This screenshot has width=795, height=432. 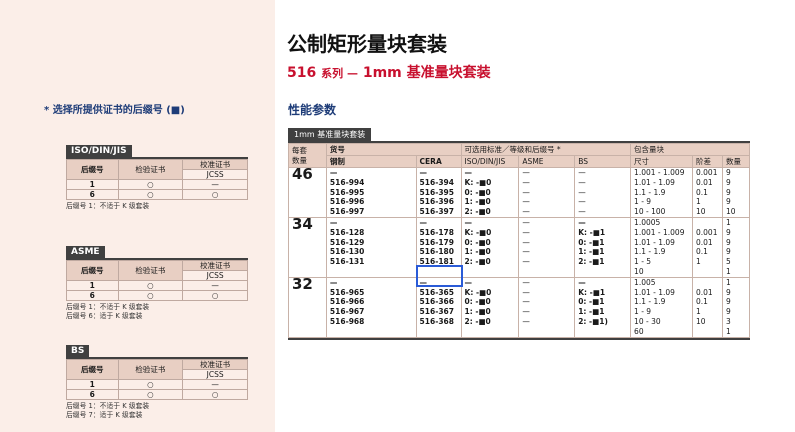 What do you see at coordinates (104, 415) in the screenshot?
I see `cert-note: 后缀号 7：适于 K 级套装` at bounding box center [104, 415].